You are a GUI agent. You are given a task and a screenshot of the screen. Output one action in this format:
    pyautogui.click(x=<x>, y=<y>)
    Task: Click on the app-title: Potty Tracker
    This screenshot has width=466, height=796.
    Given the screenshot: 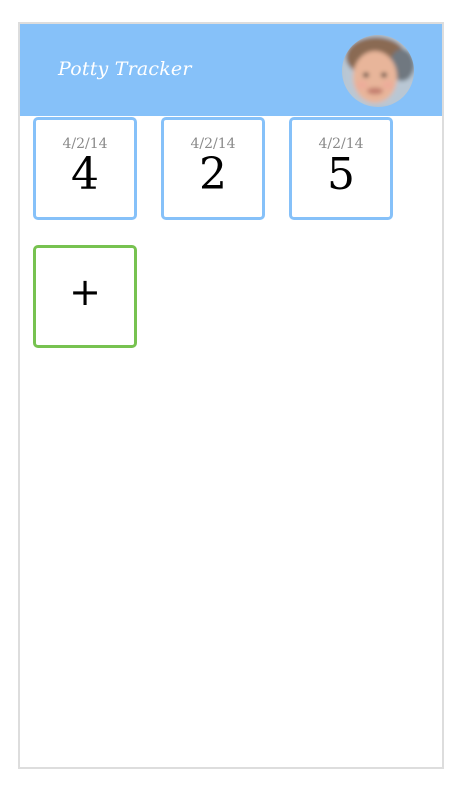 What is the action you would take?
    pyautogui.click(x=125, y=69)
    